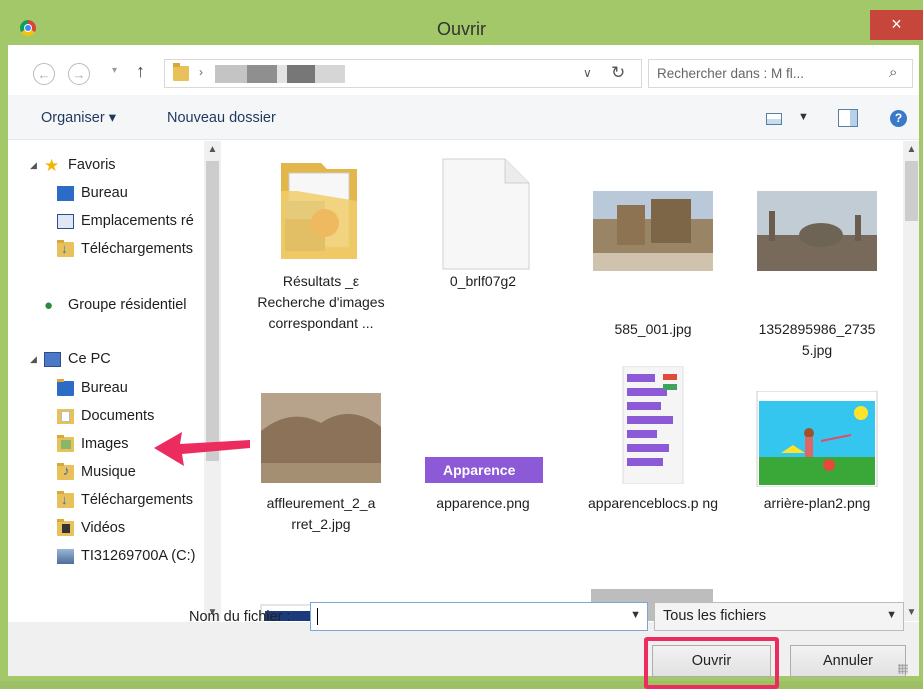 This screenshot has height=689, width=923. I want to click on back-button: ←, so click(44, 74).